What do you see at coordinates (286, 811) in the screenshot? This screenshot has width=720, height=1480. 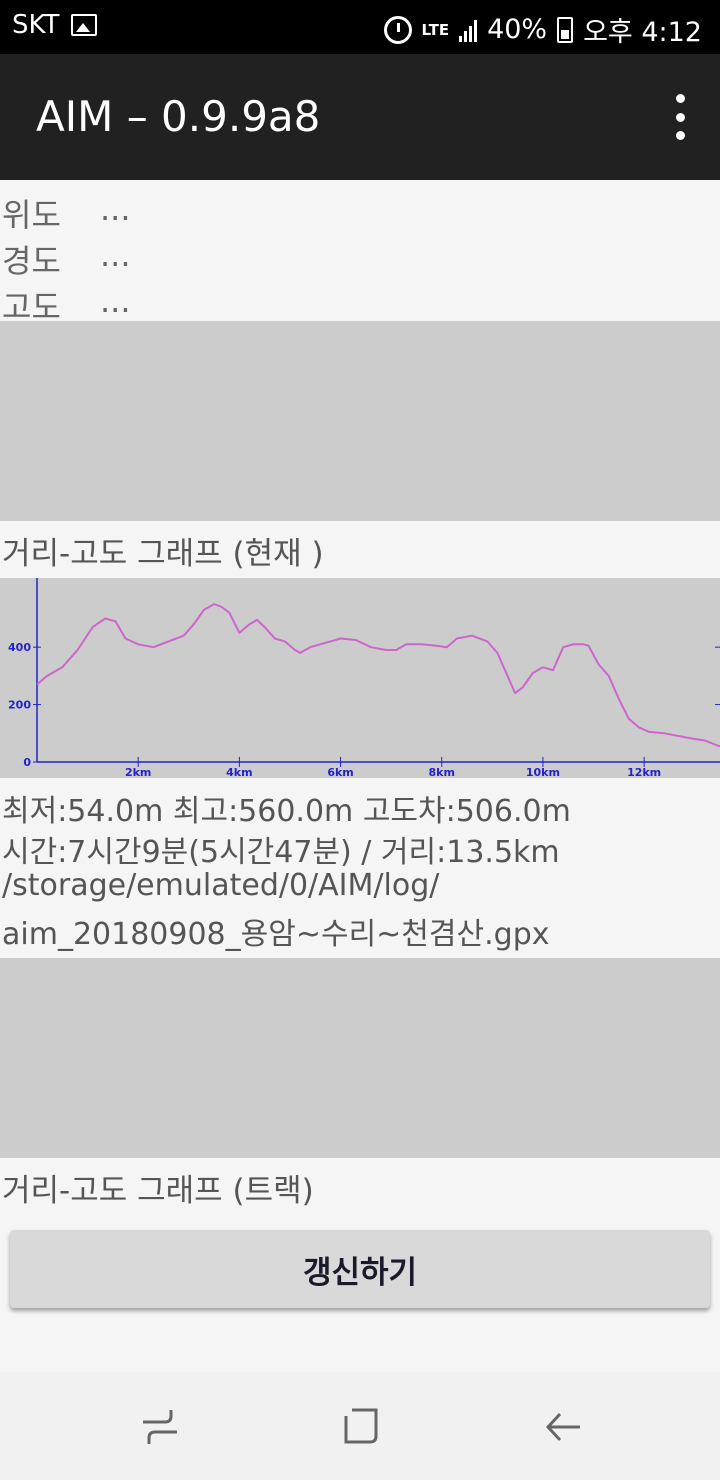 I see `elevation-stats: 최저:54.0m 최고:560.0m 고도차:506.0m` at bounding box center [286, 811].